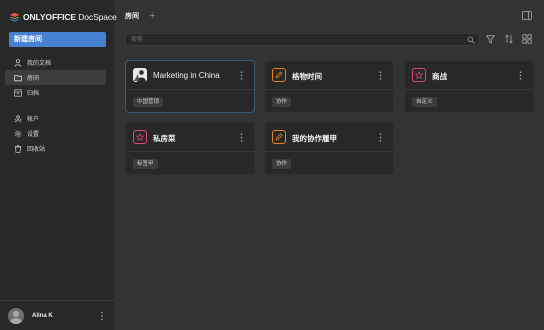  Describe the element at coordinates (18, 133) in the screenshot. I see `gear-icon` at that location.